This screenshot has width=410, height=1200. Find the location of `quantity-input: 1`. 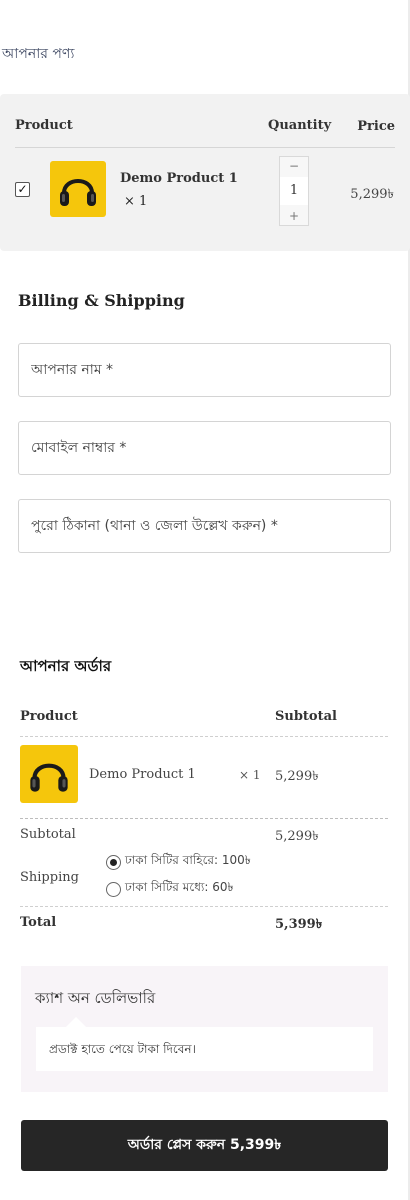

quantity-input: 1 is located at coordinates (294, 191).